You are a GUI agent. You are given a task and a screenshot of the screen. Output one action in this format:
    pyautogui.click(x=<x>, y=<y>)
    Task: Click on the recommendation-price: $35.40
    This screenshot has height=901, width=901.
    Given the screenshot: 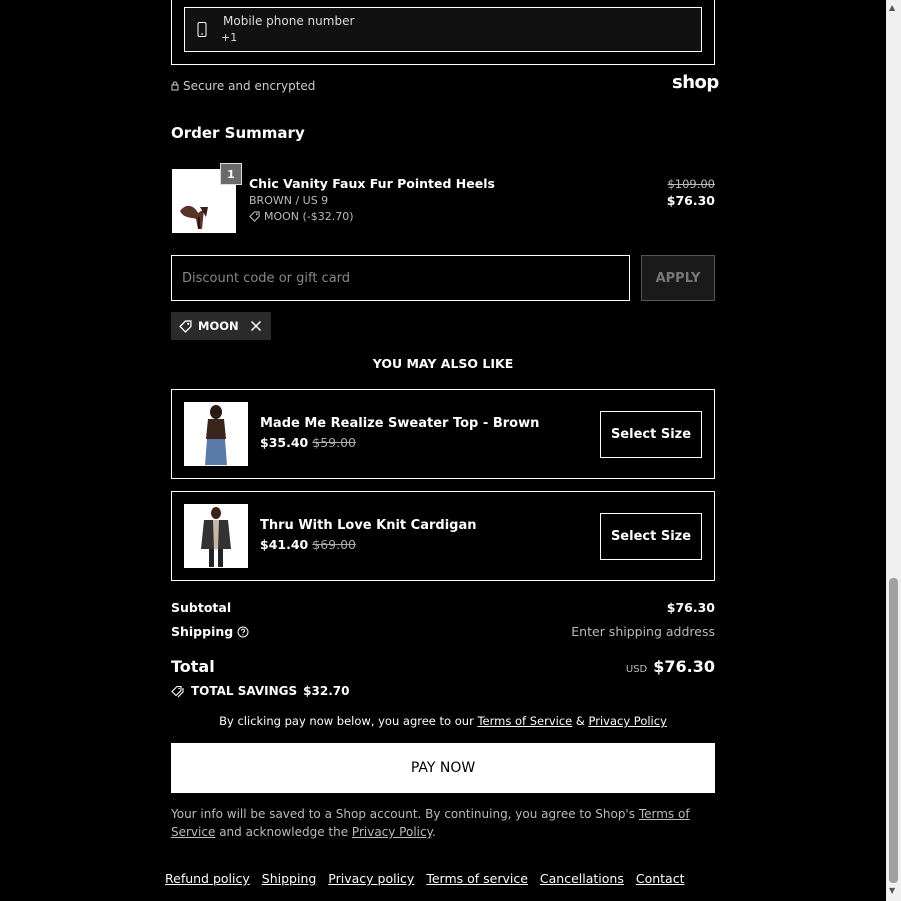 What is the action you would take?
    pyautogui.click(x=284, y=442)
    